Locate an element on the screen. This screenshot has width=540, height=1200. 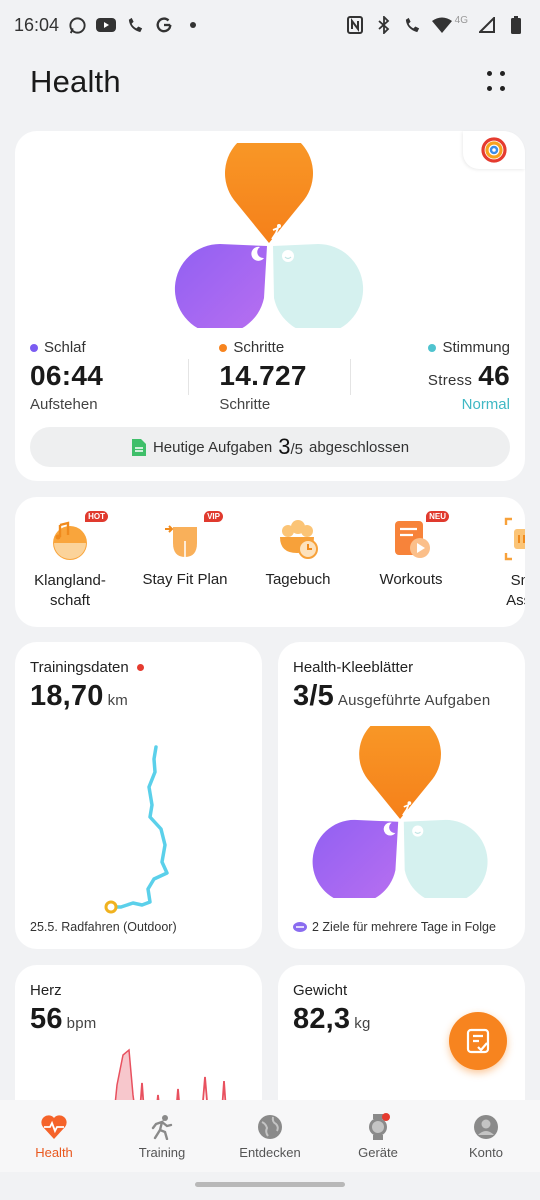
nav-devices: Geräte is located at coordinates (378, 1136).